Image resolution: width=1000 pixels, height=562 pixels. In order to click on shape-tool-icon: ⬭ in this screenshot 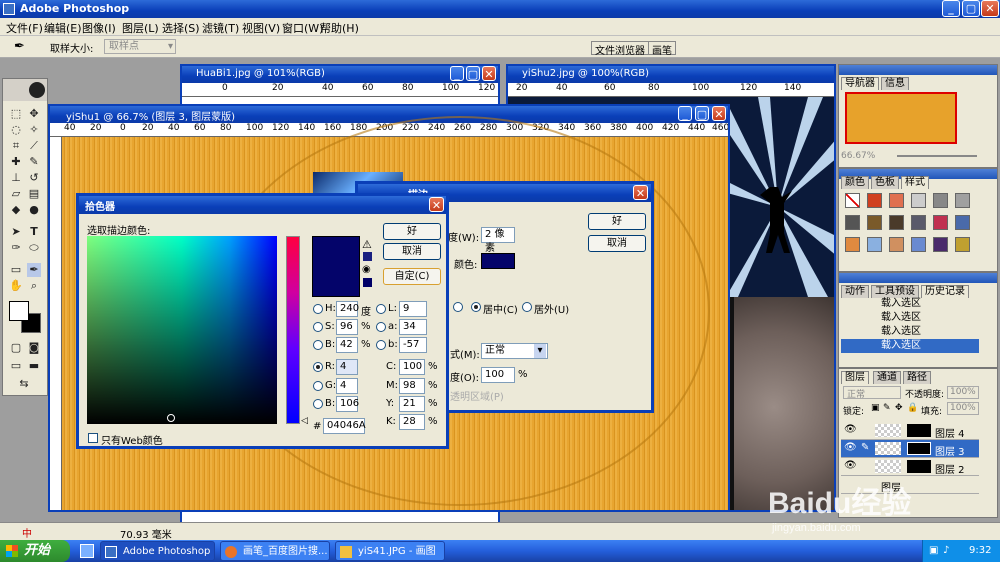, I will do `click(34, 248)`.